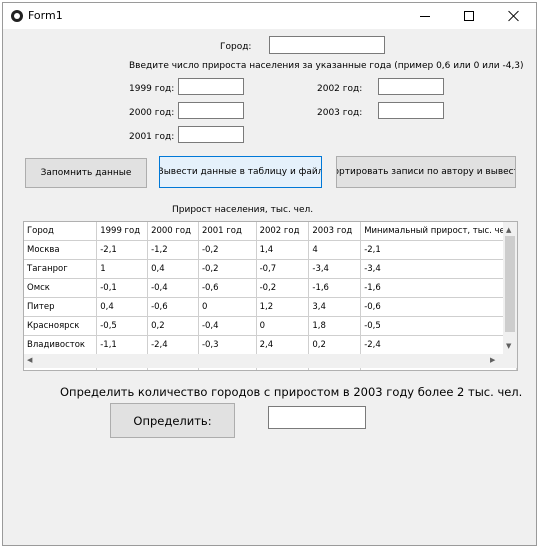 The image size is (541, 550). I want to click on column-header: Город, so click(61, 231).